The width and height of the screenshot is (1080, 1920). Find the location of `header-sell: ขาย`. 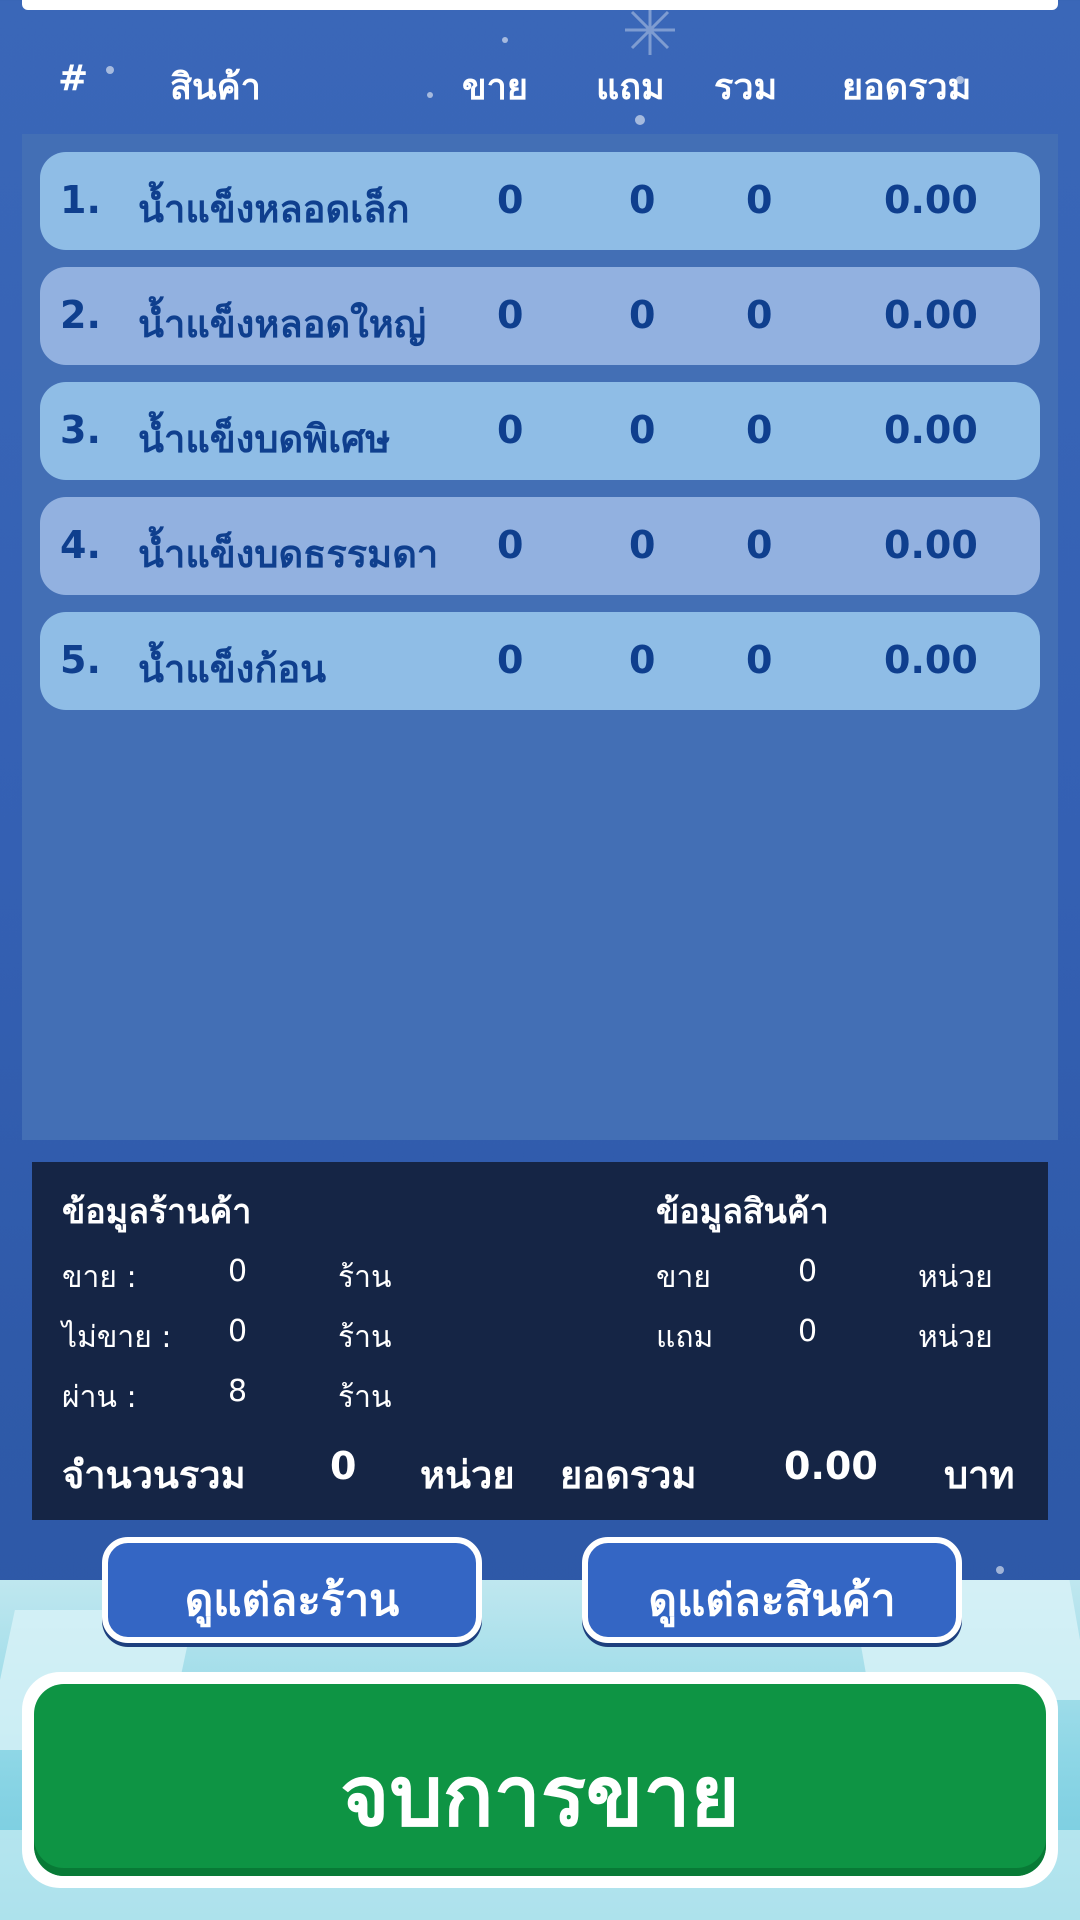

header-sell: ขาย is located at coordinates (495, 87).